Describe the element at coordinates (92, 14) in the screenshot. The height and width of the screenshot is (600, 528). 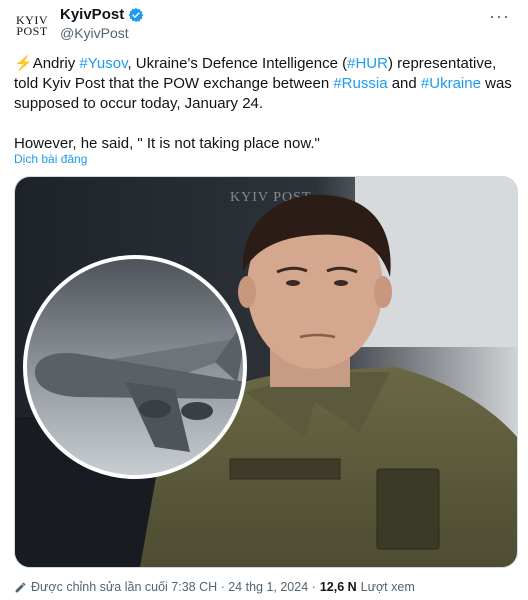
I see `display-name: KyivPost` at that location.